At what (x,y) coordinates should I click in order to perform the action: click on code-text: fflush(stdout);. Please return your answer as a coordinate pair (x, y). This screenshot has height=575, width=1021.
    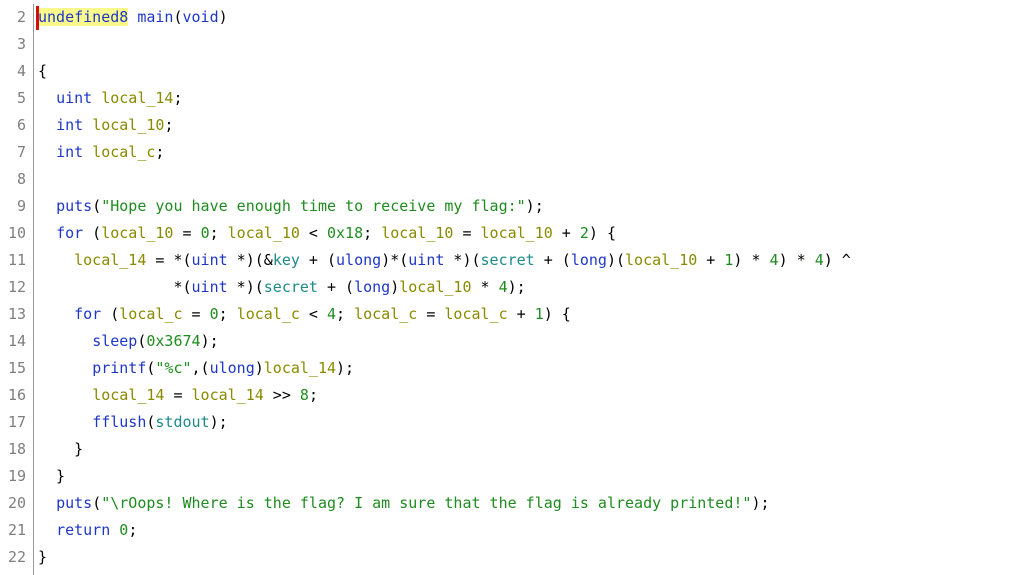
    Looking at the image, I should click on (132, 422).